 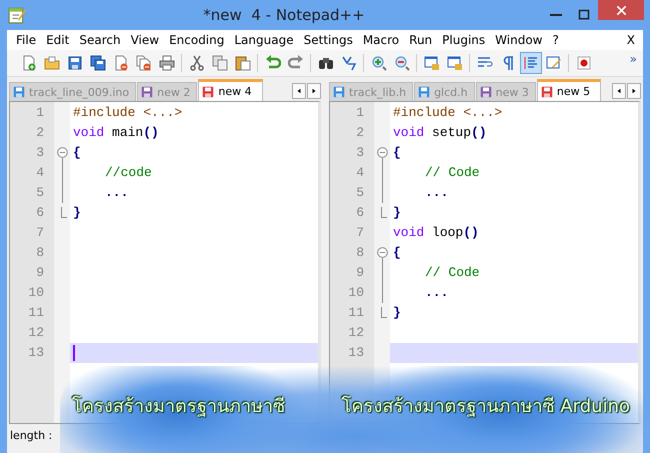 I want to click on tab-label: glcd.h, so click(x=451, y=92).